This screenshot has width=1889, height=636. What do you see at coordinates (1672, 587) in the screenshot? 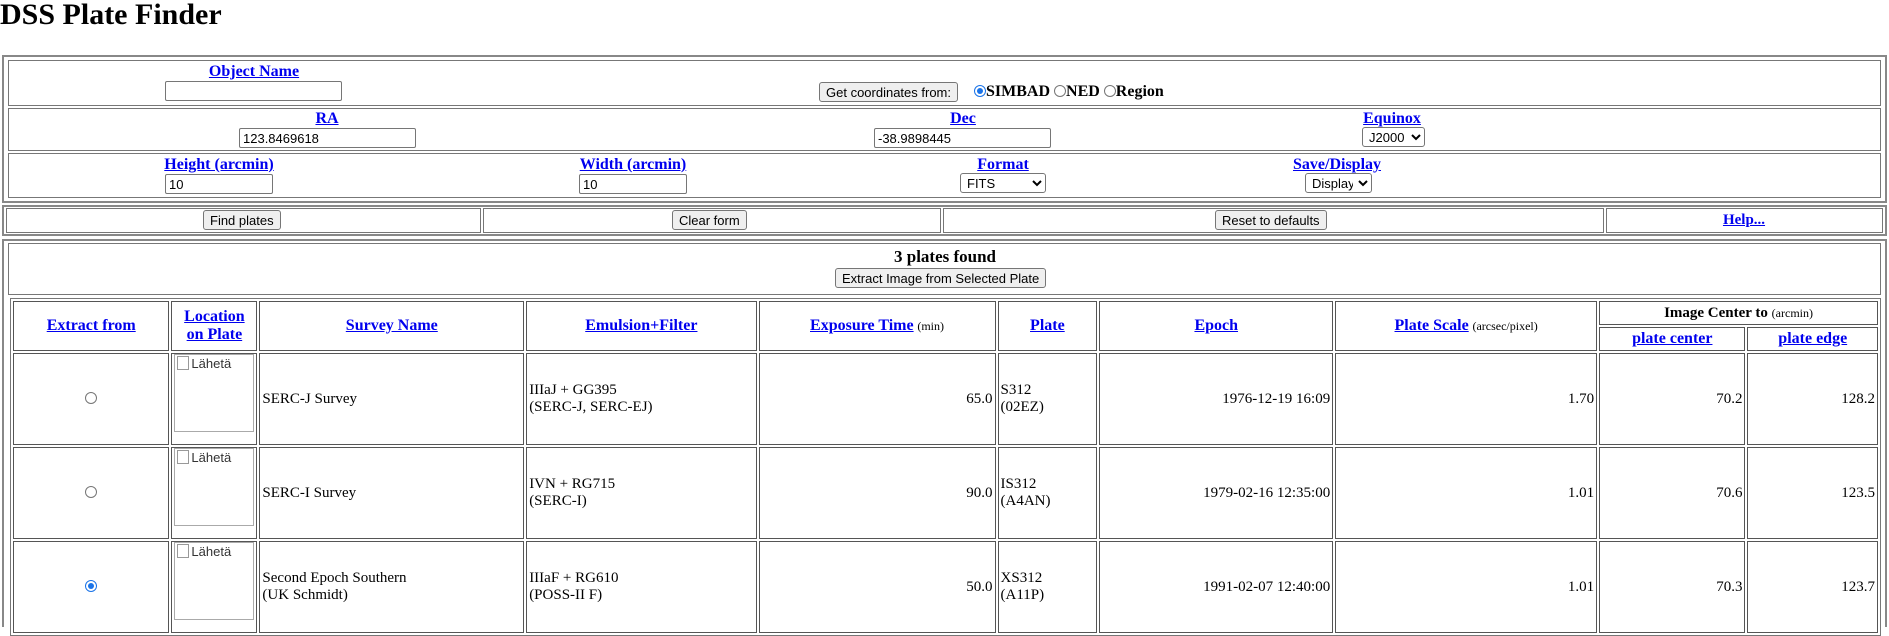
I see `center-cell: 70.3` at bounding box center [1672, 587].